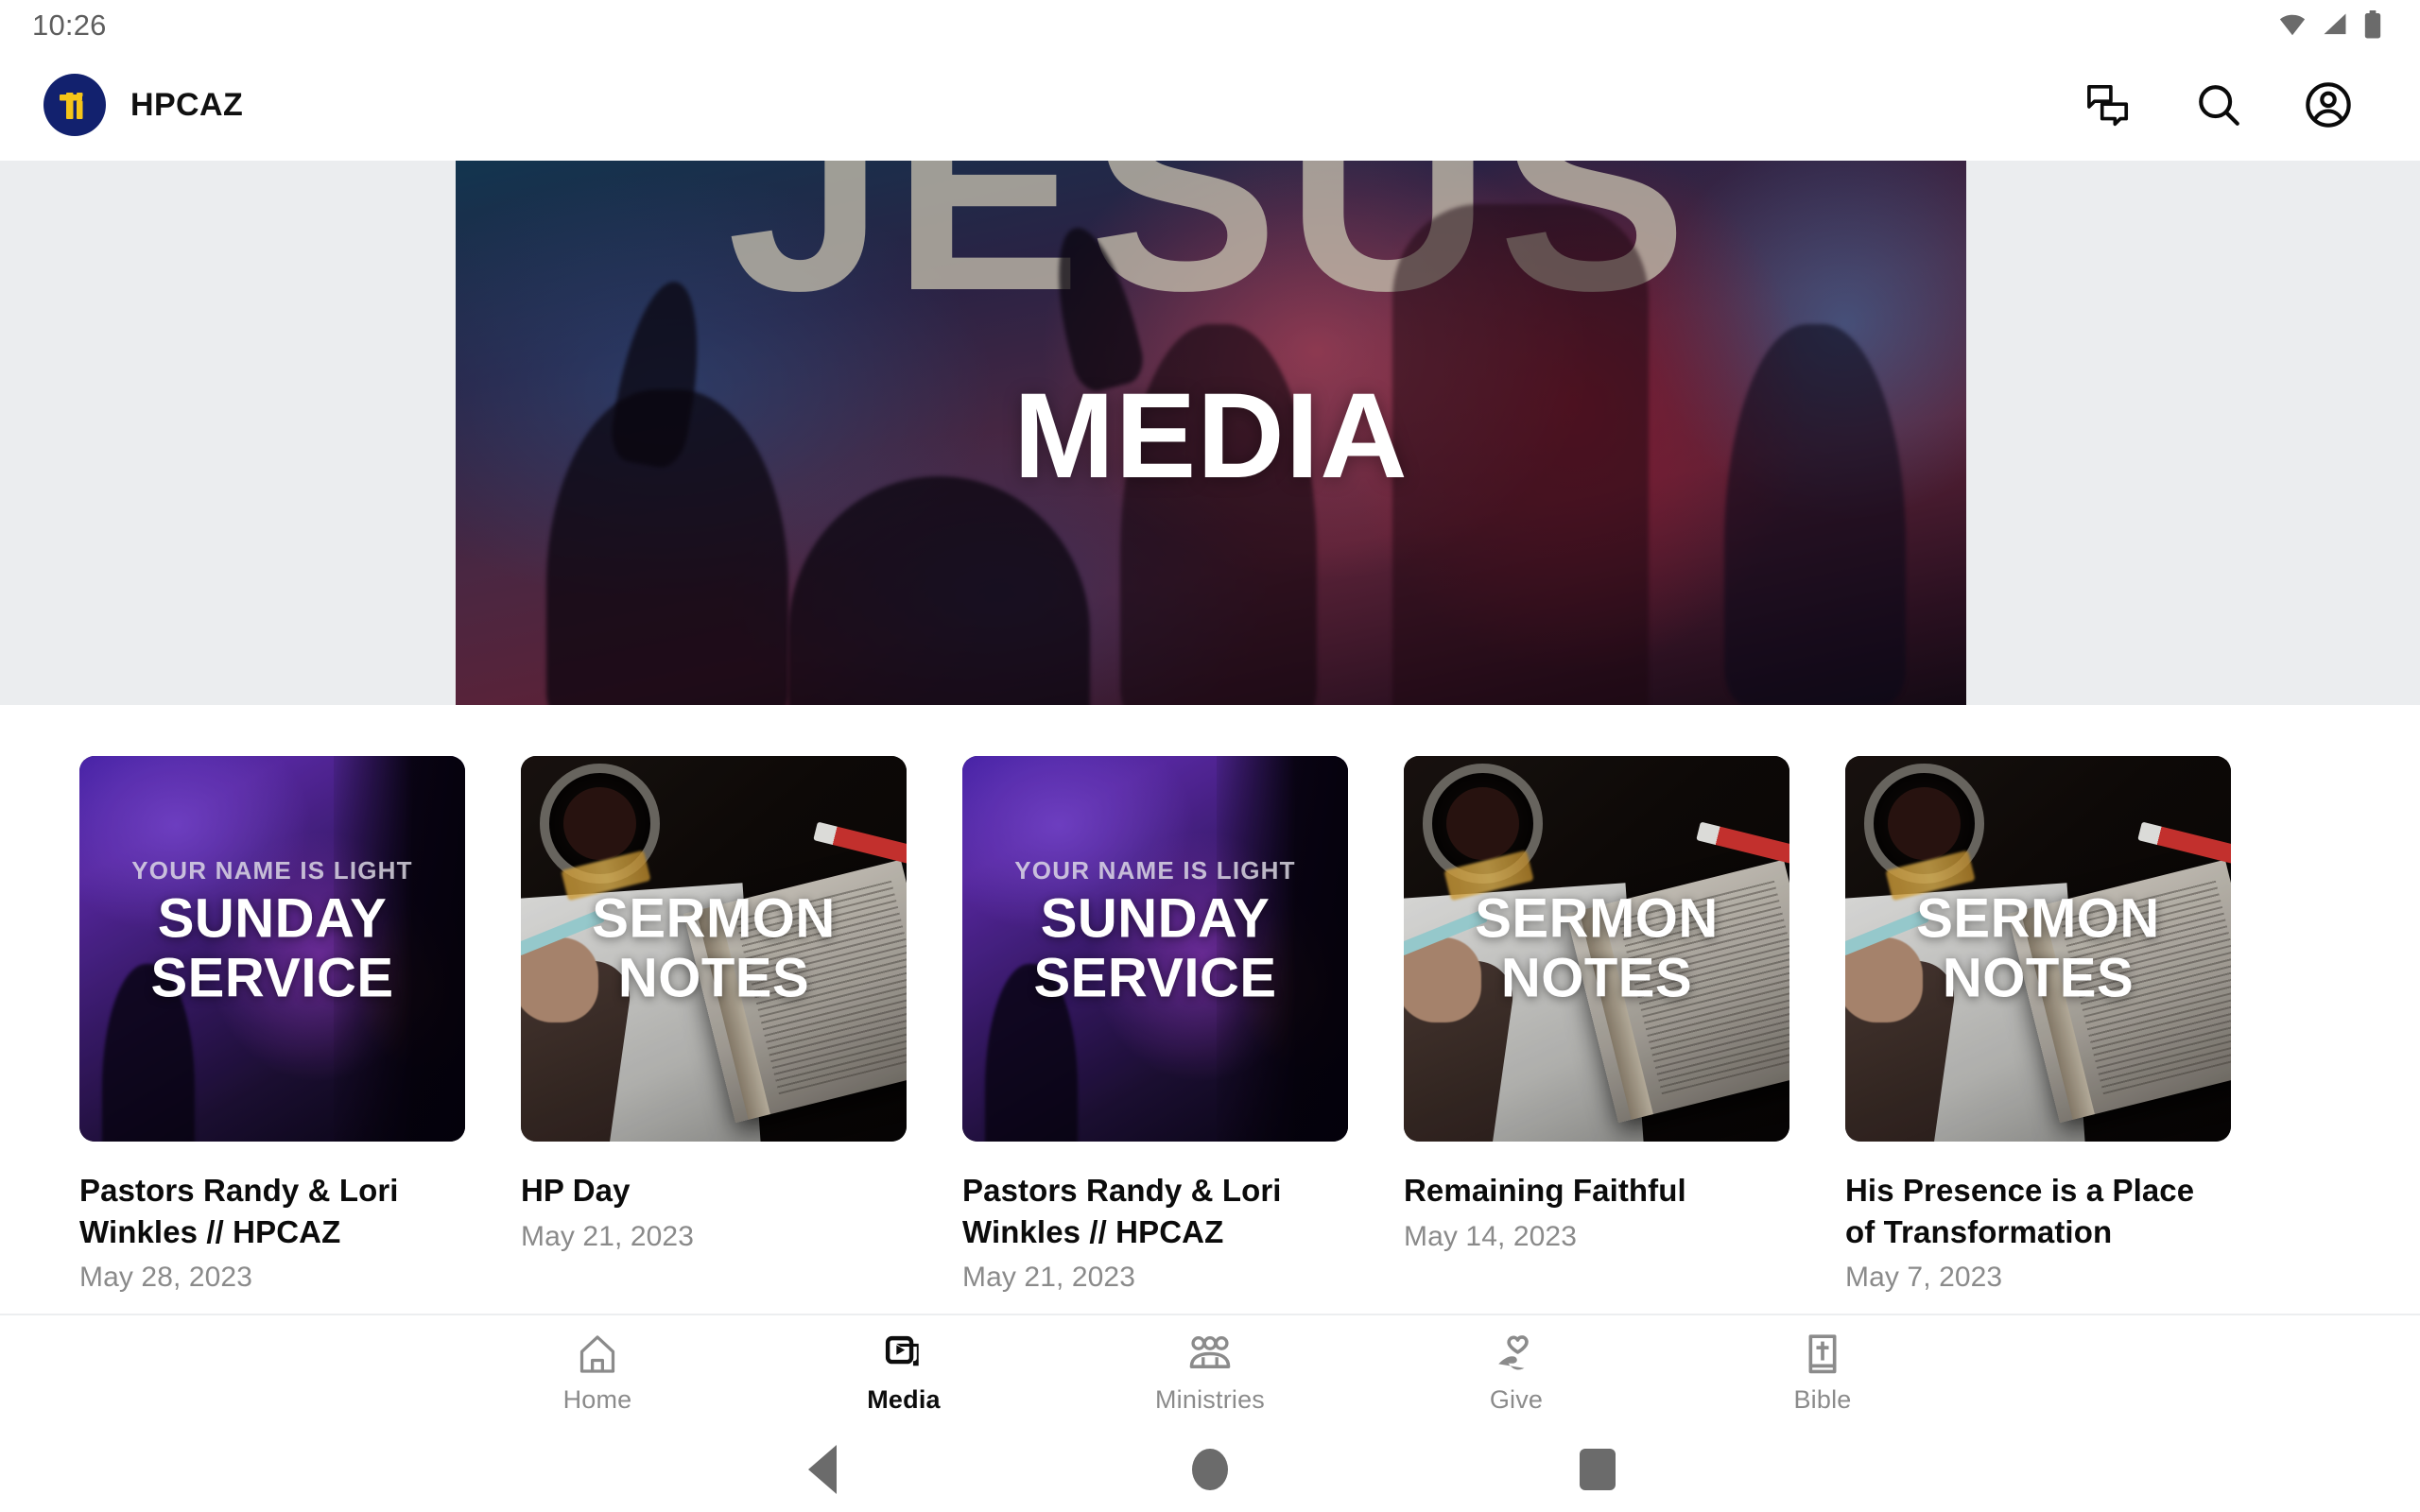 This screenshot has height=1512, width=2420. Describe the element at coordinates (1924, 1278) in the screenshot. I see `media-card-date: May 7, 2023` at that location.